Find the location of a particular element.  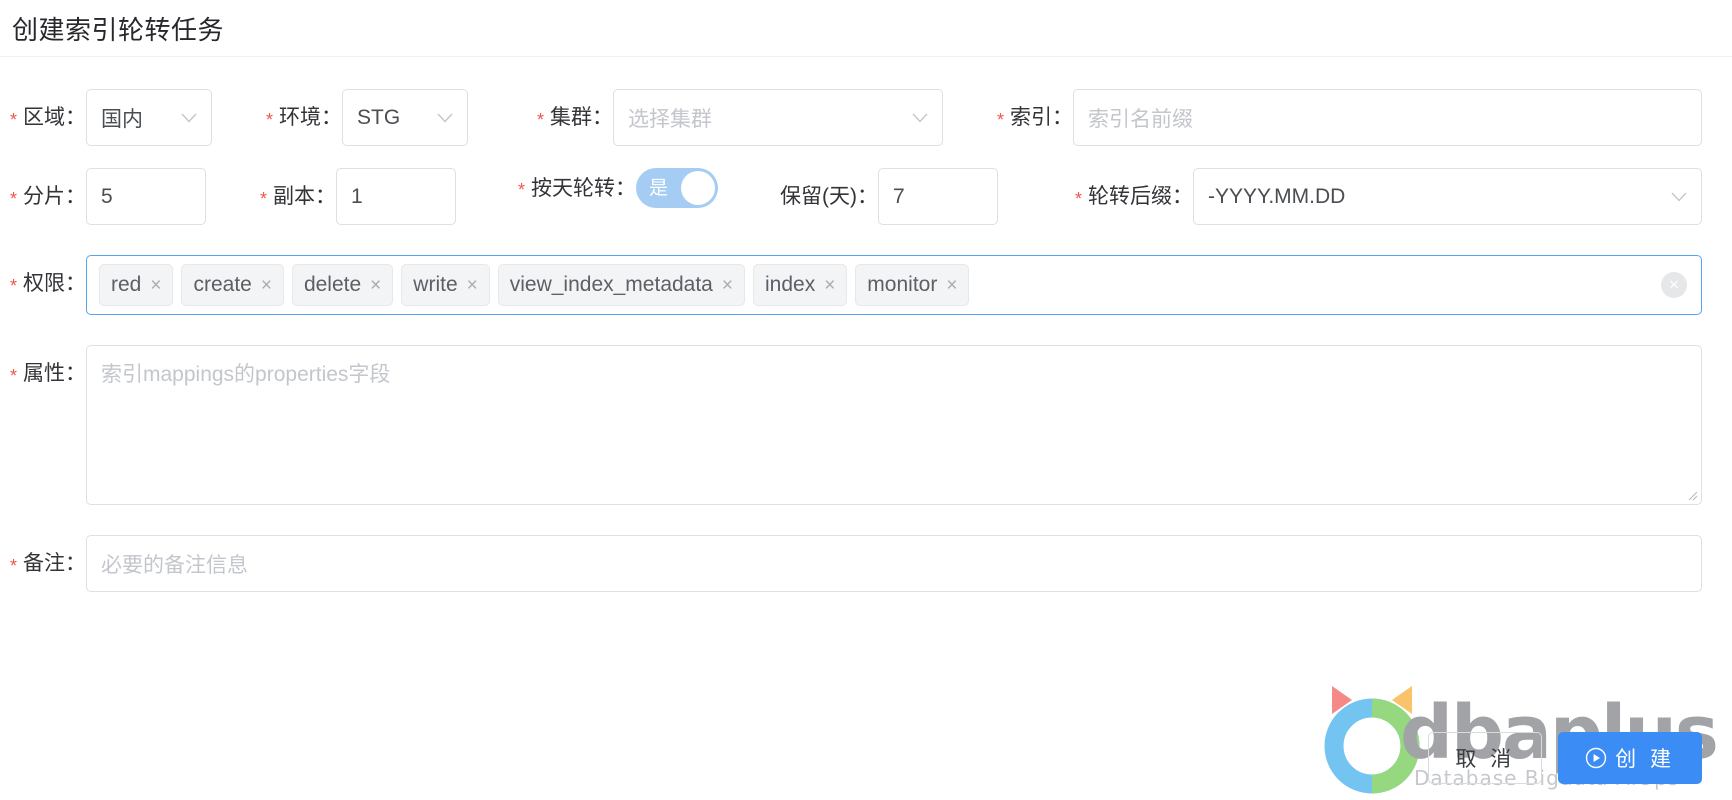

field-shards: * 分片： 5 is located at coordinates (103, 196).